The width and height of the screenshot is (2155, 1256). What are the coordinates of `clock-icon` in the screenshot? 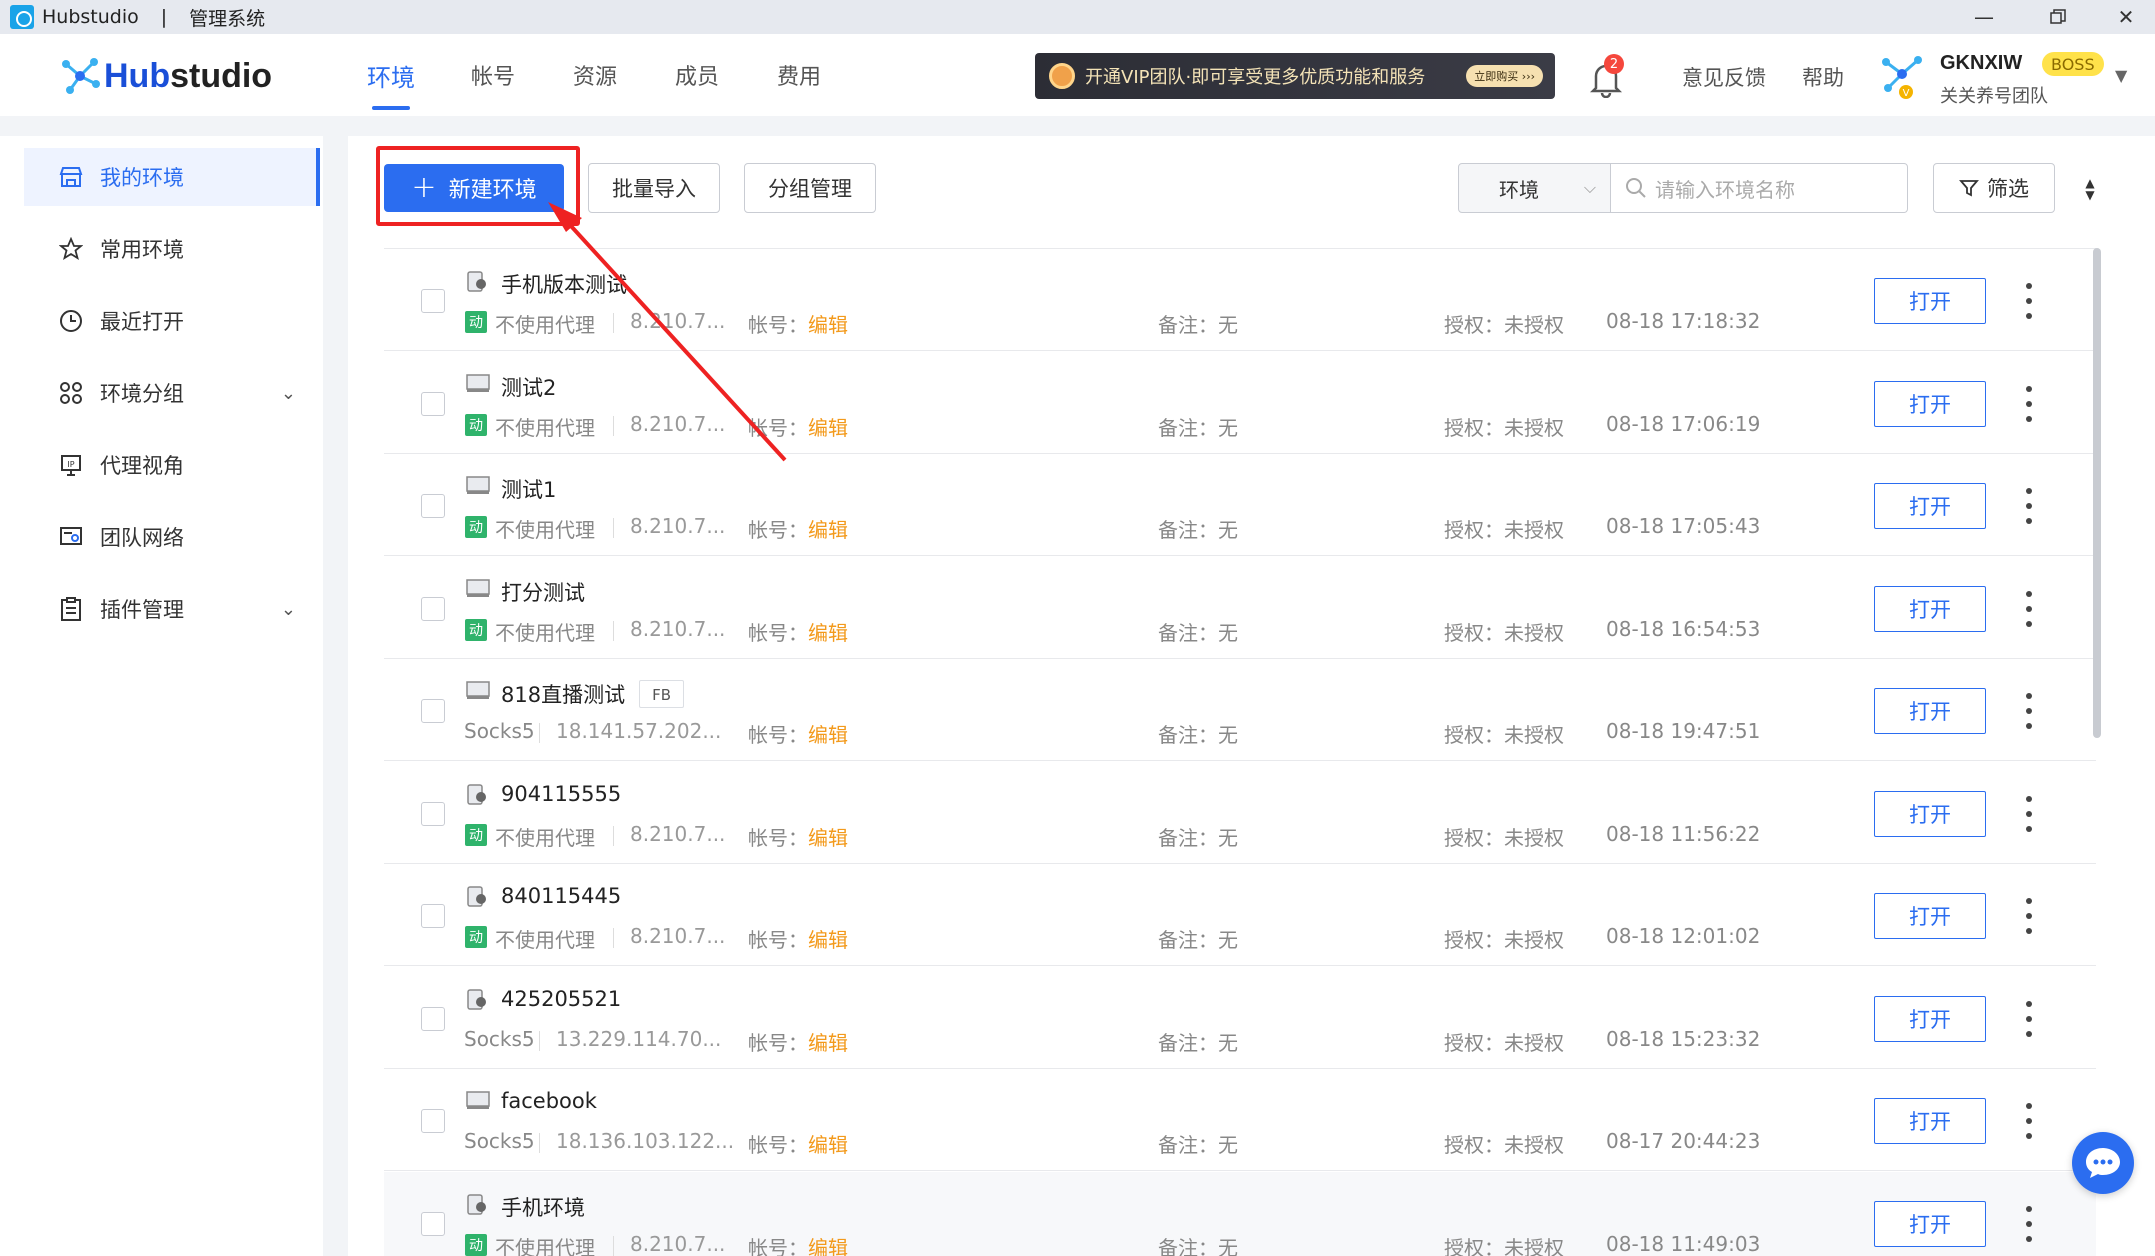 It's located at (71, 321).